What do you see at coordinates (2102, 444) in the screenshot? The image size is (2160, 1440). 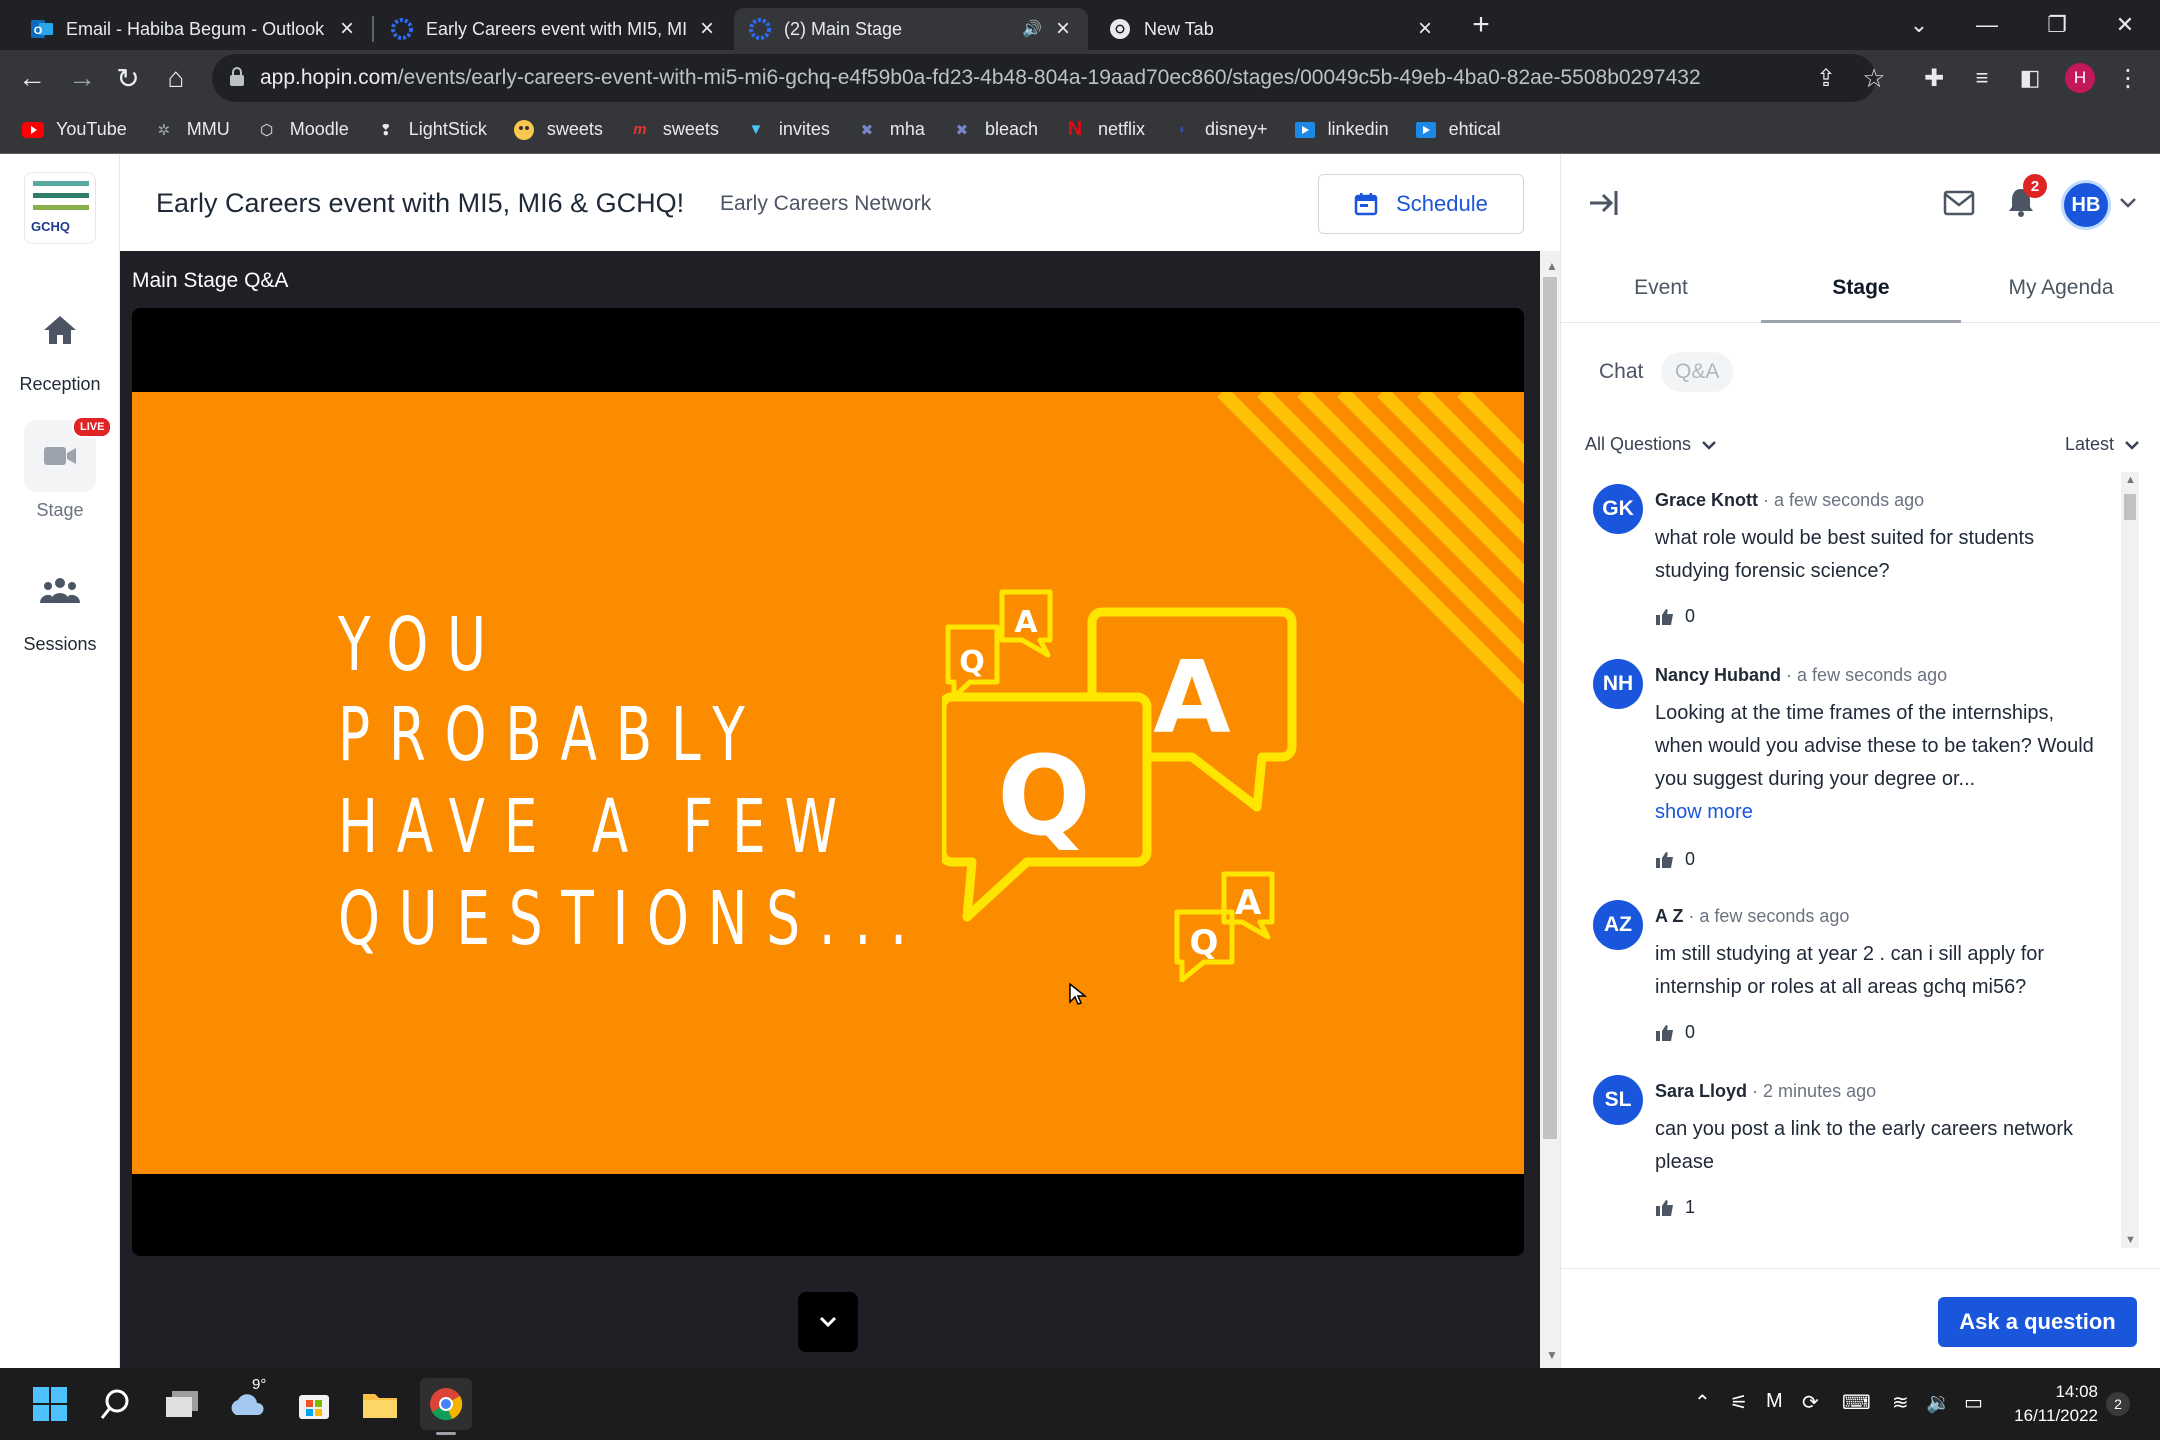 I see `sort-dropdown: Latest` at bounding box center [2102, 444].